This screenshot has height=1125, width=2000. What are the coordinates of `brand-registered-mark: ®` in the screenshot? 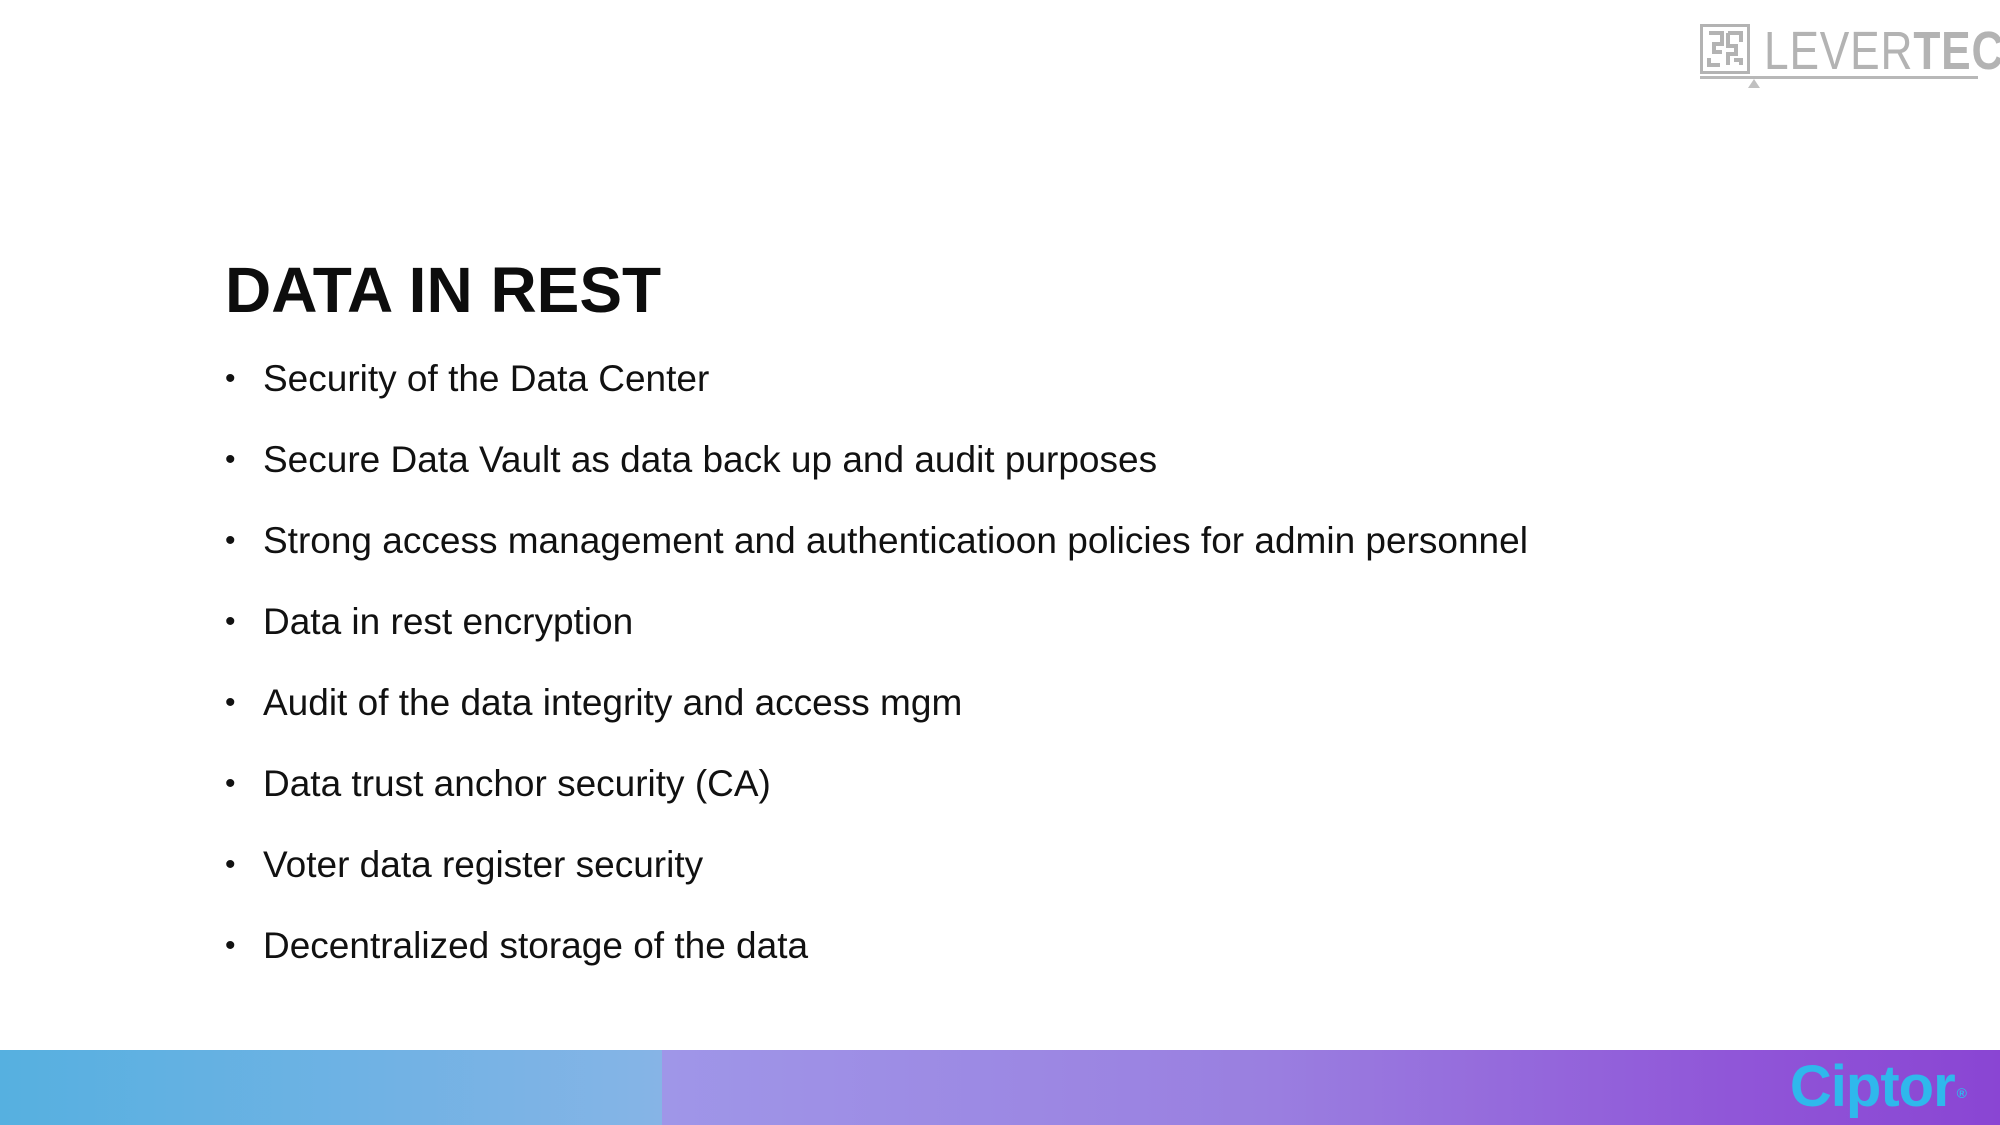 It's located at (1961, 1093).